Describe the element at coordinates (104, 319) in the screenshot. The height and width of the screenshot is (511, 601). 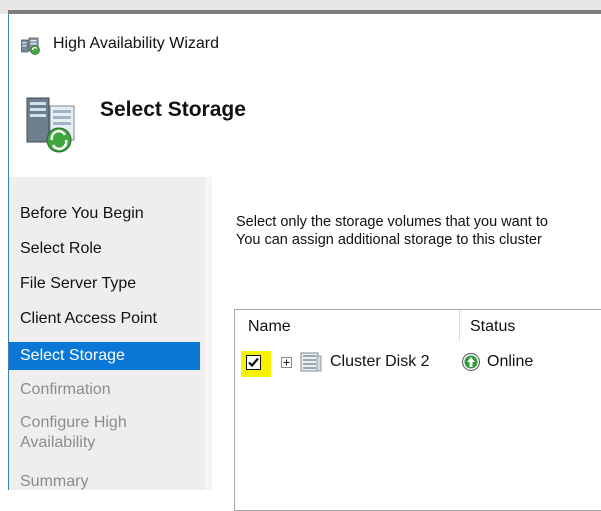
I see `nav-step-client-access-point: Client Access Point` at that location.